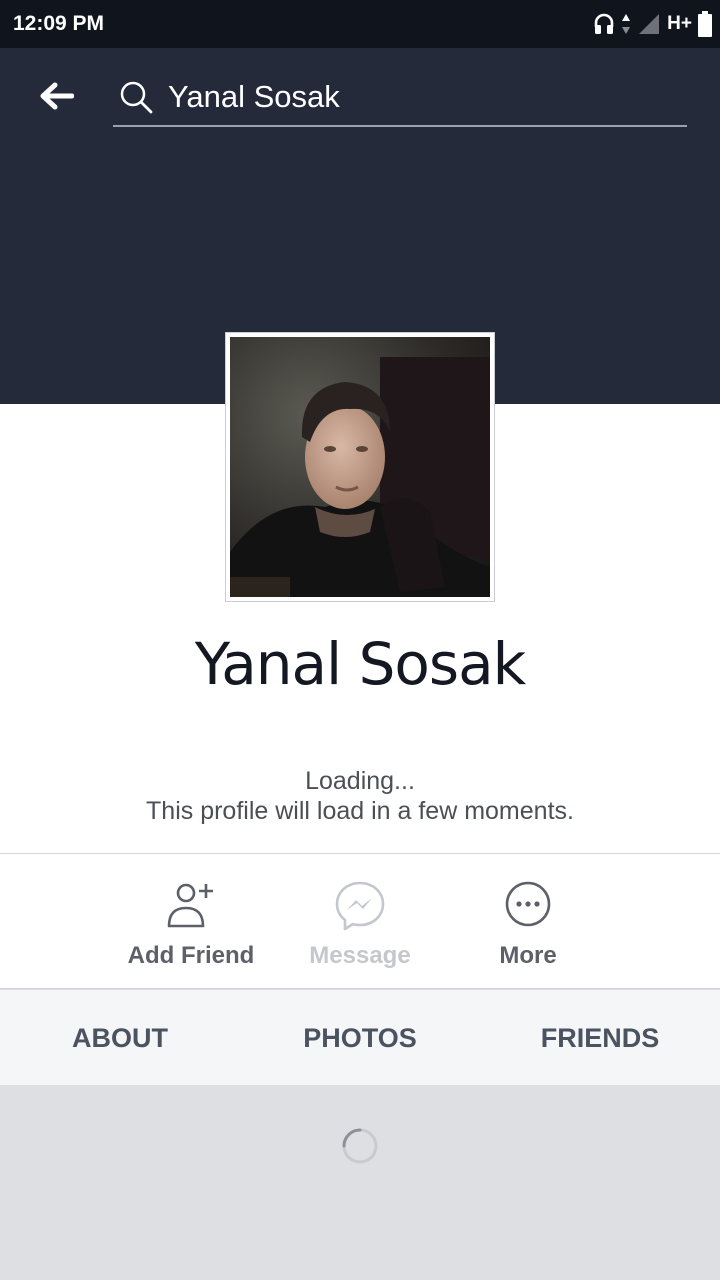 The image size is (720, 1280). I want to click on signal-icon, so click(649, 24).